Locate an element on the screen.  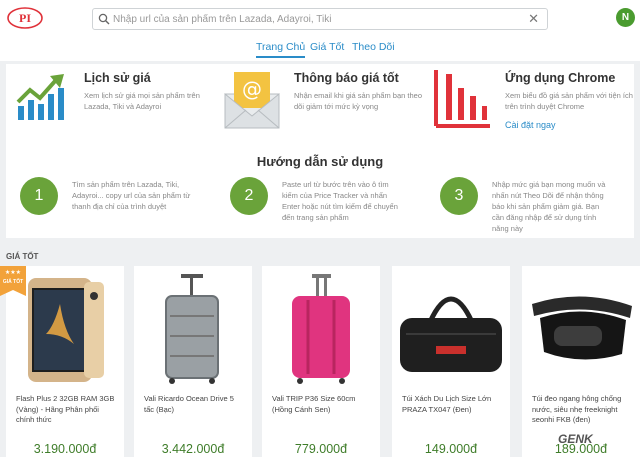
email-envelope-icon: @ is located at coordinates (252, 100).